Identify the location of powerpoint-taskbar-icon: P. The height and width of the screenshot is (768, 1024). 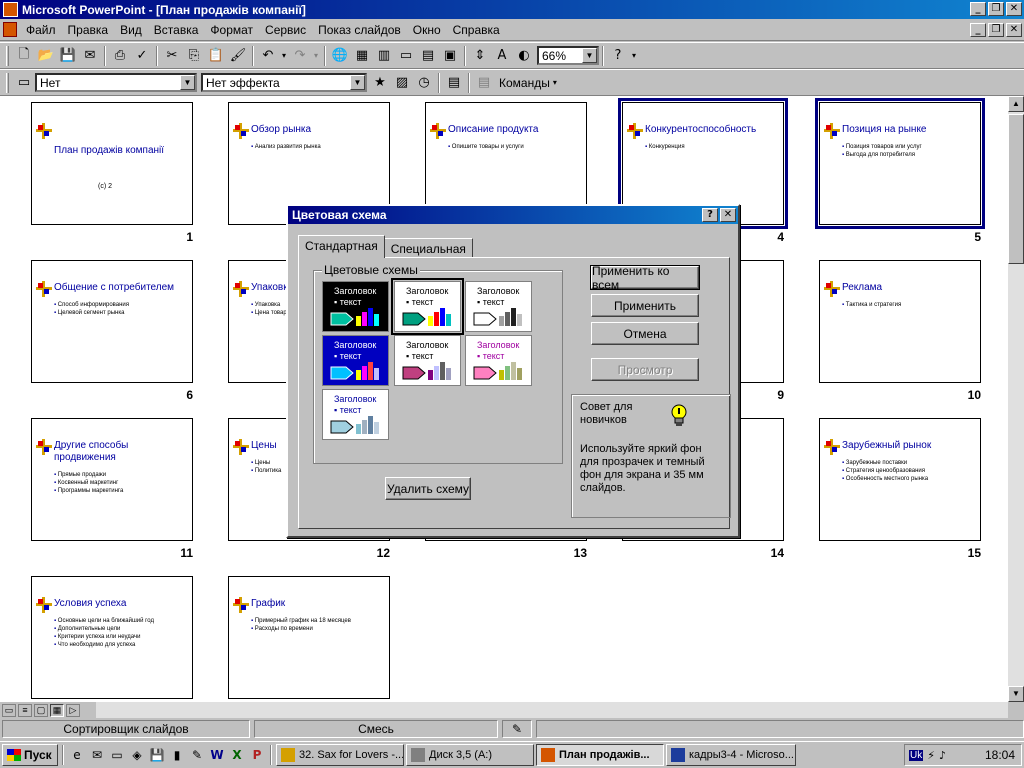
(257, 755).